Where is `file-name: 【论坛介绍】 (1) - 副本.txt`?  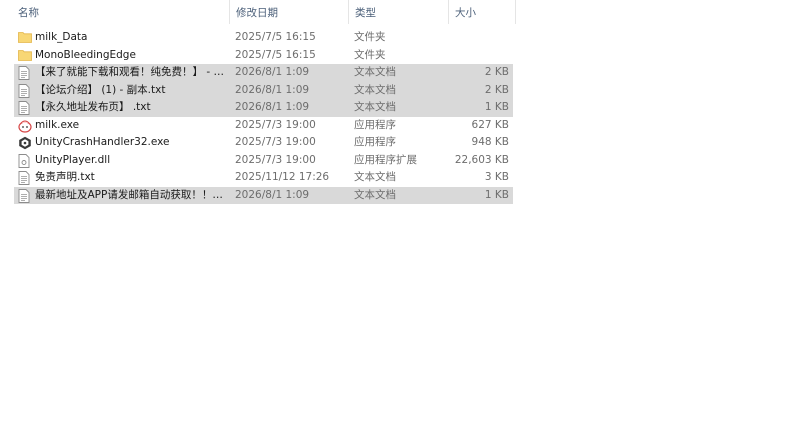 file-name: 【论坛介绍】 (1) - 副本.txt is located at coordinates (100, 89).